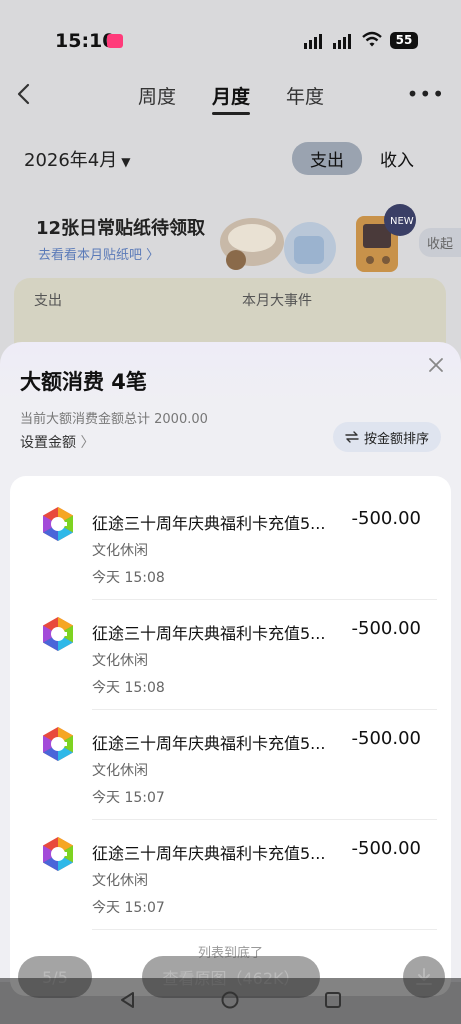 The width and height of the screenshot is (461, 1024). I want to click on nav-home-icon, so click(230, 1000).